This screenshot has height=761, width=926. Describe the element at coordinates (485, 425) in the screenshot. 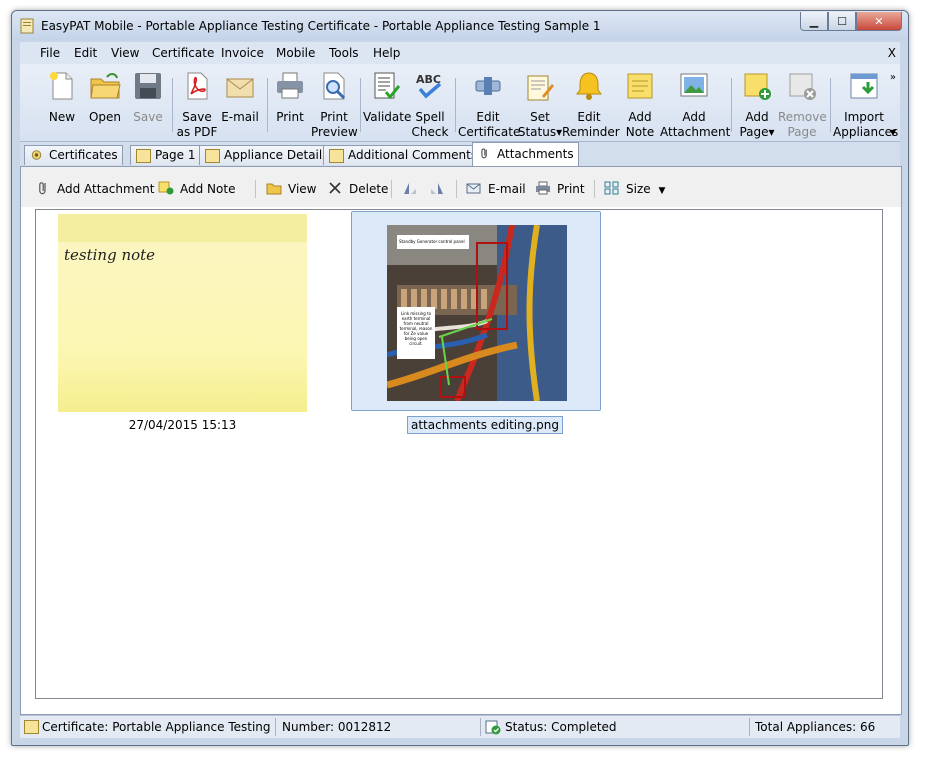

I see `image-caption: attachments editing.png` at that location.